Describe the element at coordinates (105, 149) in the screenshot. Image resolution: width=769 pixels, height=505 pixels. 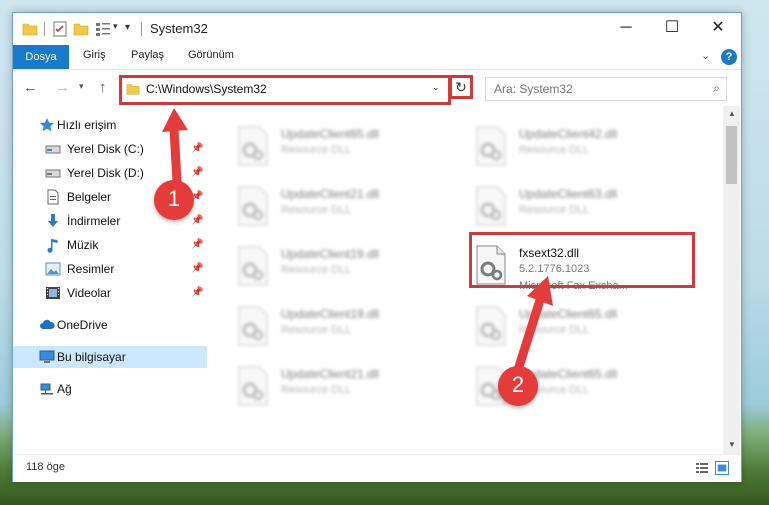
I see `sidebar-item-label: Yerel Disk (C:)` at that location.